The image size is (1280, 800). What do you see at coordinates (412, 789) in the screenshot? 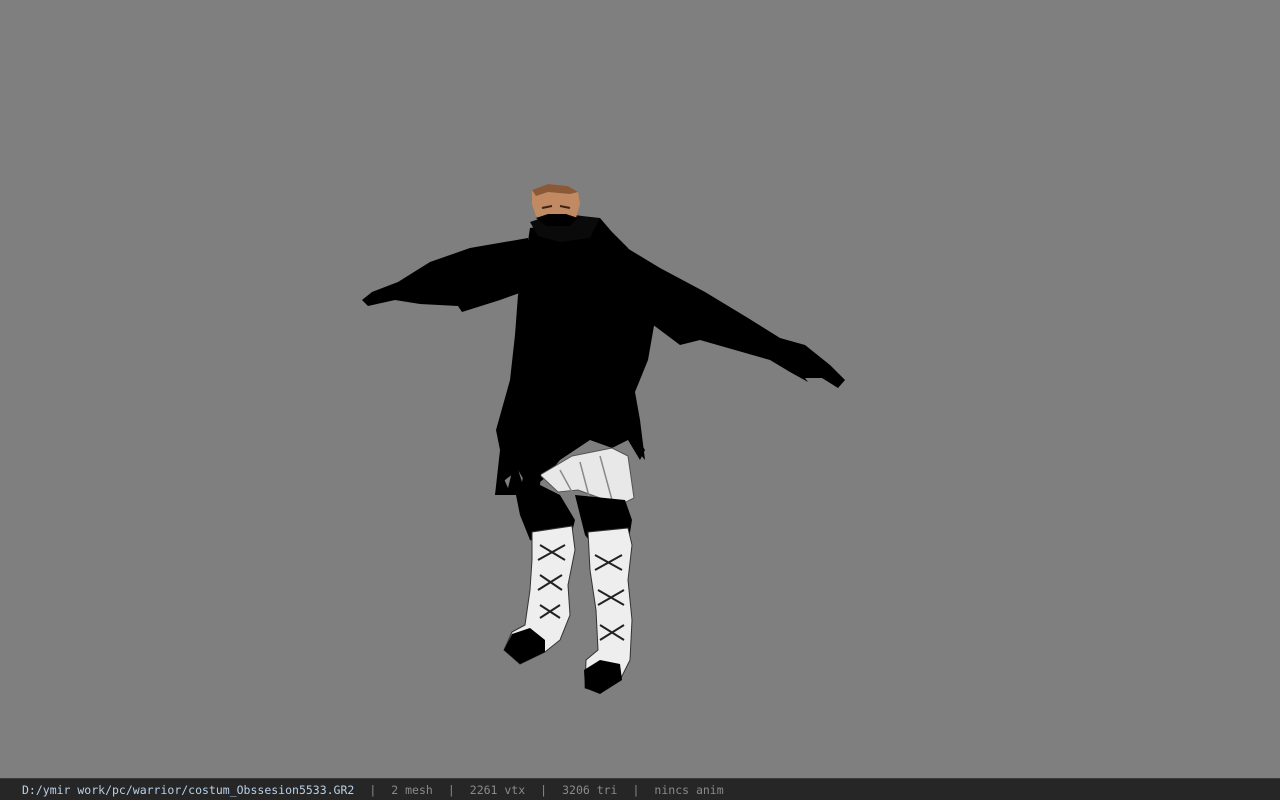
I see `mesh-count: 2 mesh` at bounding box center [412, 789].